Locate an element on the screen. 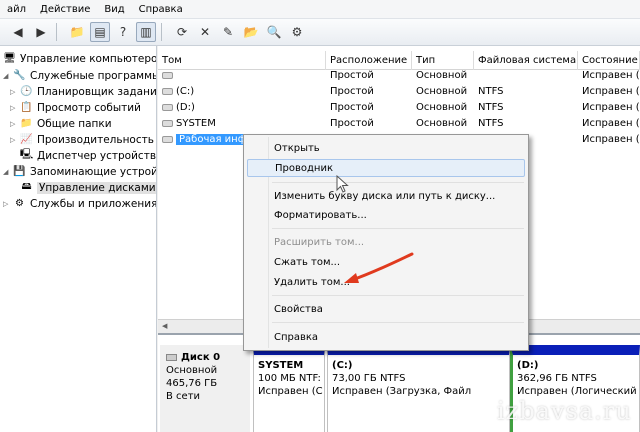 The height and width of the screenshot is (432, 640). properties-icon: ✎ is located at coordinates (228, 32).